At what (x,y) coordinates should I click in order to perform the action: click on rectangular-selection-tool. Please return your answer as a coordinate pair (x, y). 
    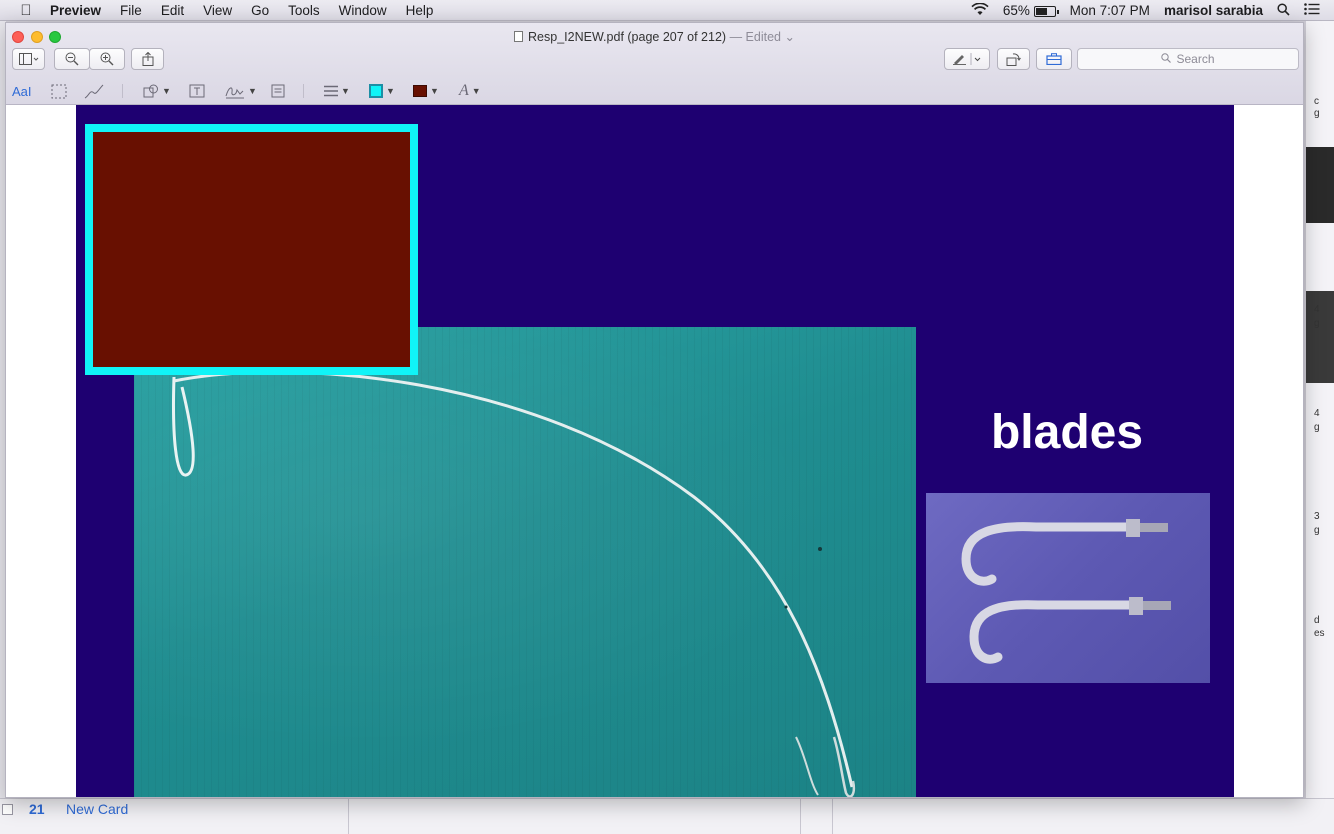
    Looking at the image, I should click on (59, 91).